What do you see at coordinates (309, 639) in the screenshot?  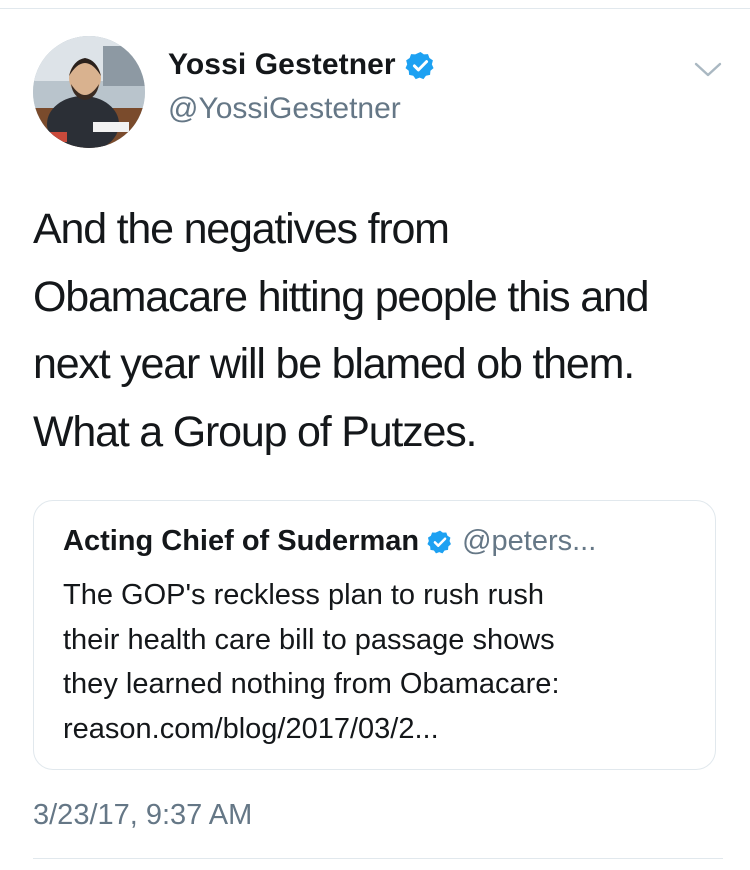 I see `quoted-text-line: their health care bill to passage shows` at bounding box center [309, 639].